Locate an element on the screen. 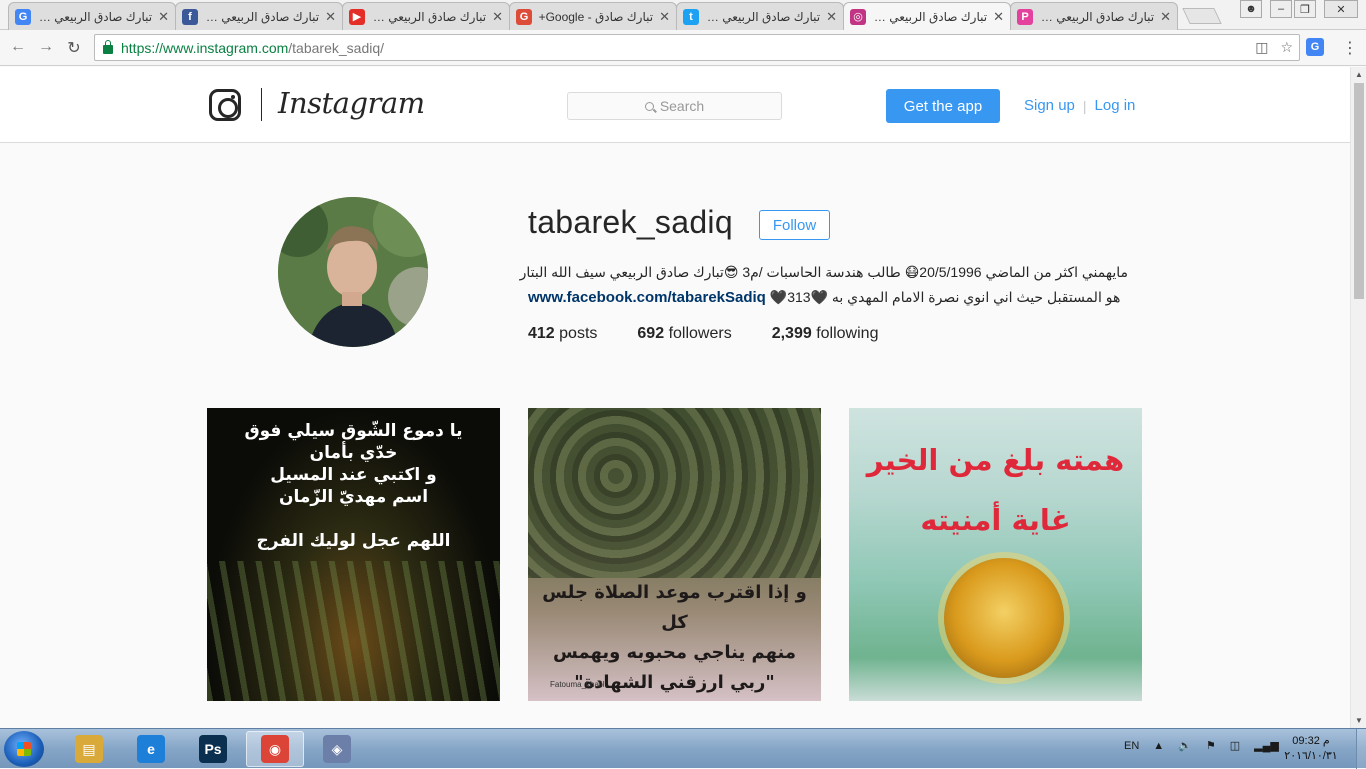 The image size is (1366, 769). volume-icon: 🔈 is located at coordinates (1185, 745).